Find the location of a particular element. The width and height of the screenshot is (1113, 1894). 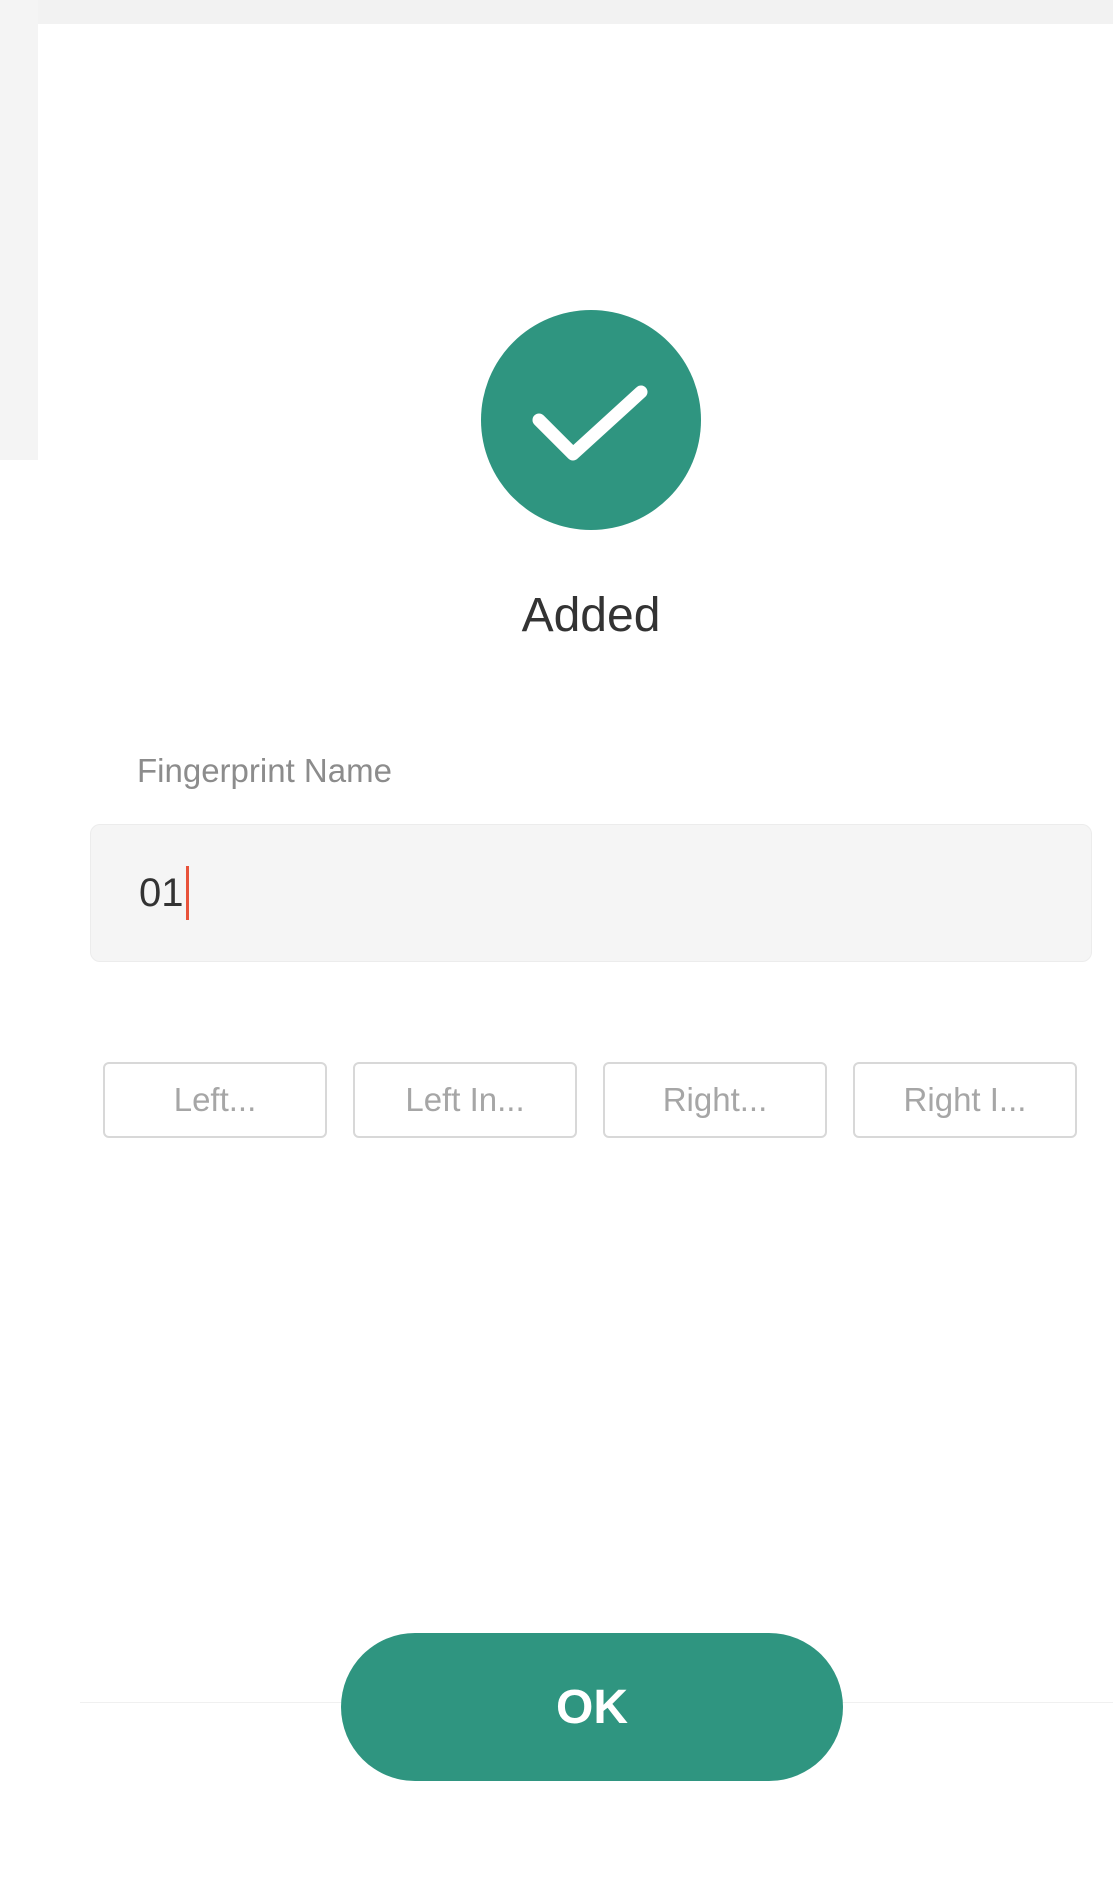

left-background-strip is located at coordinates (19, 230).